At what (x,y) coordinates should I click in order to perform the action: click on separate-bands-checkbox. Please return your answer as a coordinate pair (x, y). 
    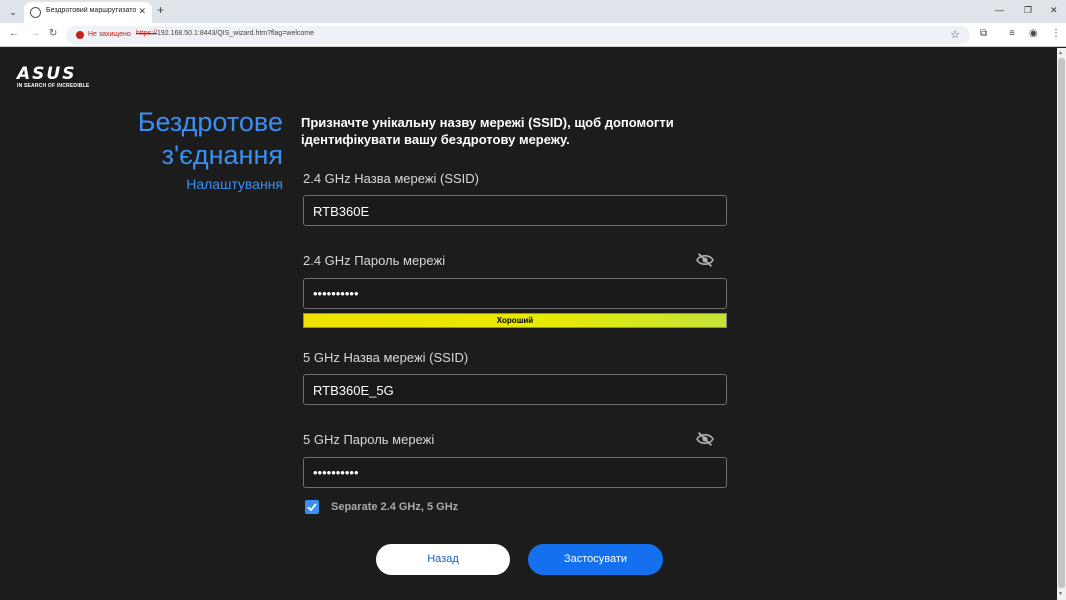
    Looking at the image, I should click on (312, 507).